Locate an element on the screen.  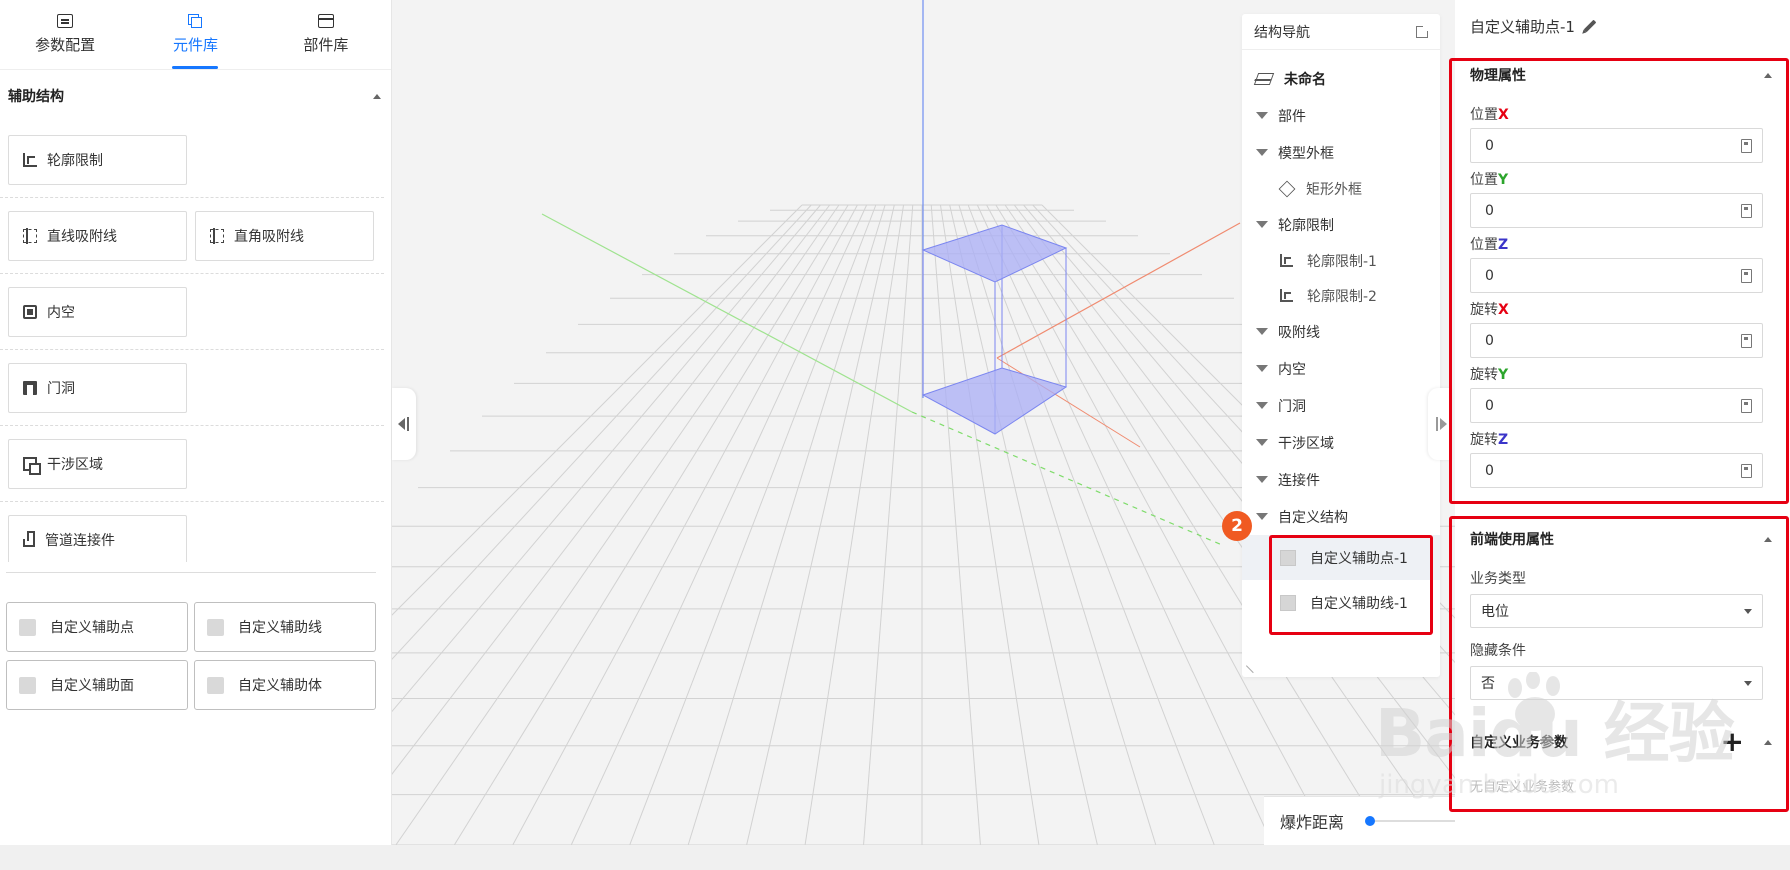
navigator-tree: 未命名 部件 模型外框 矩形外框 轮廓限制 轮廓限制-1 轮廓限制-2 吸附线 is located at coordinates (1341, 337).